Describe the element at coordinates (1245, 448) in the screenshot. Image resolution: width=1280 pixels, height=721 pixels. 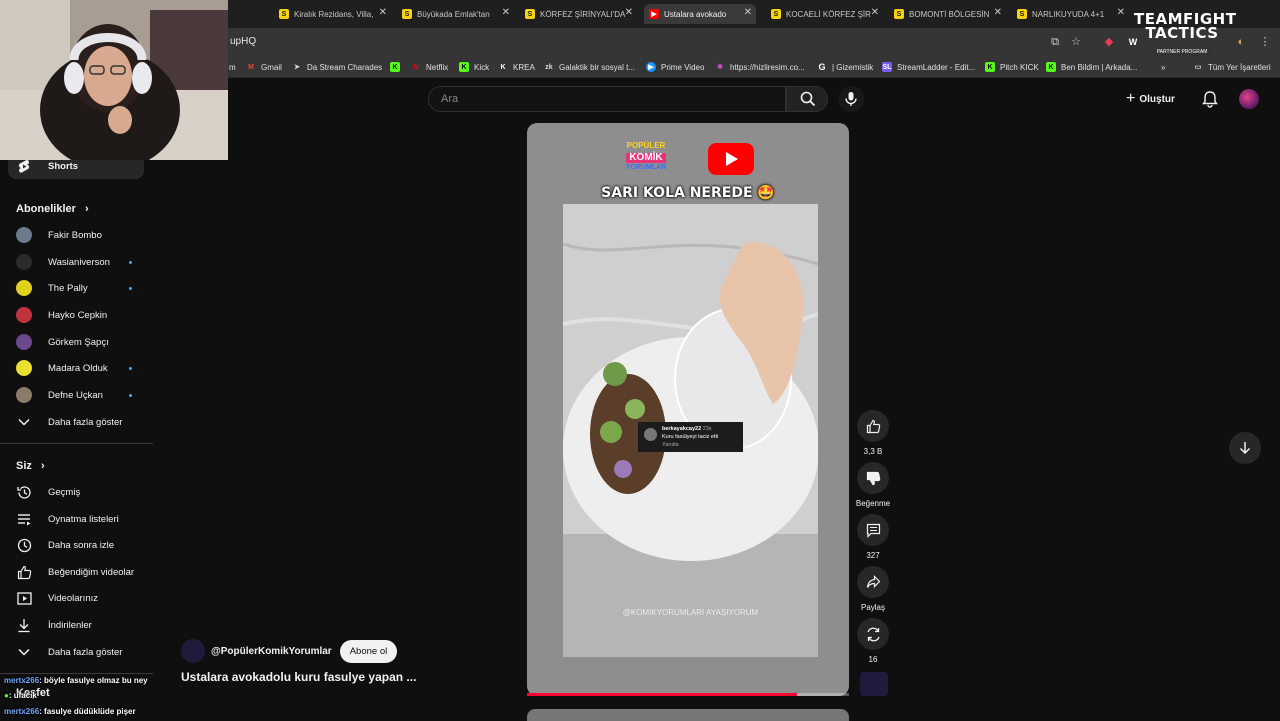
I see `next-short-button` at that location.